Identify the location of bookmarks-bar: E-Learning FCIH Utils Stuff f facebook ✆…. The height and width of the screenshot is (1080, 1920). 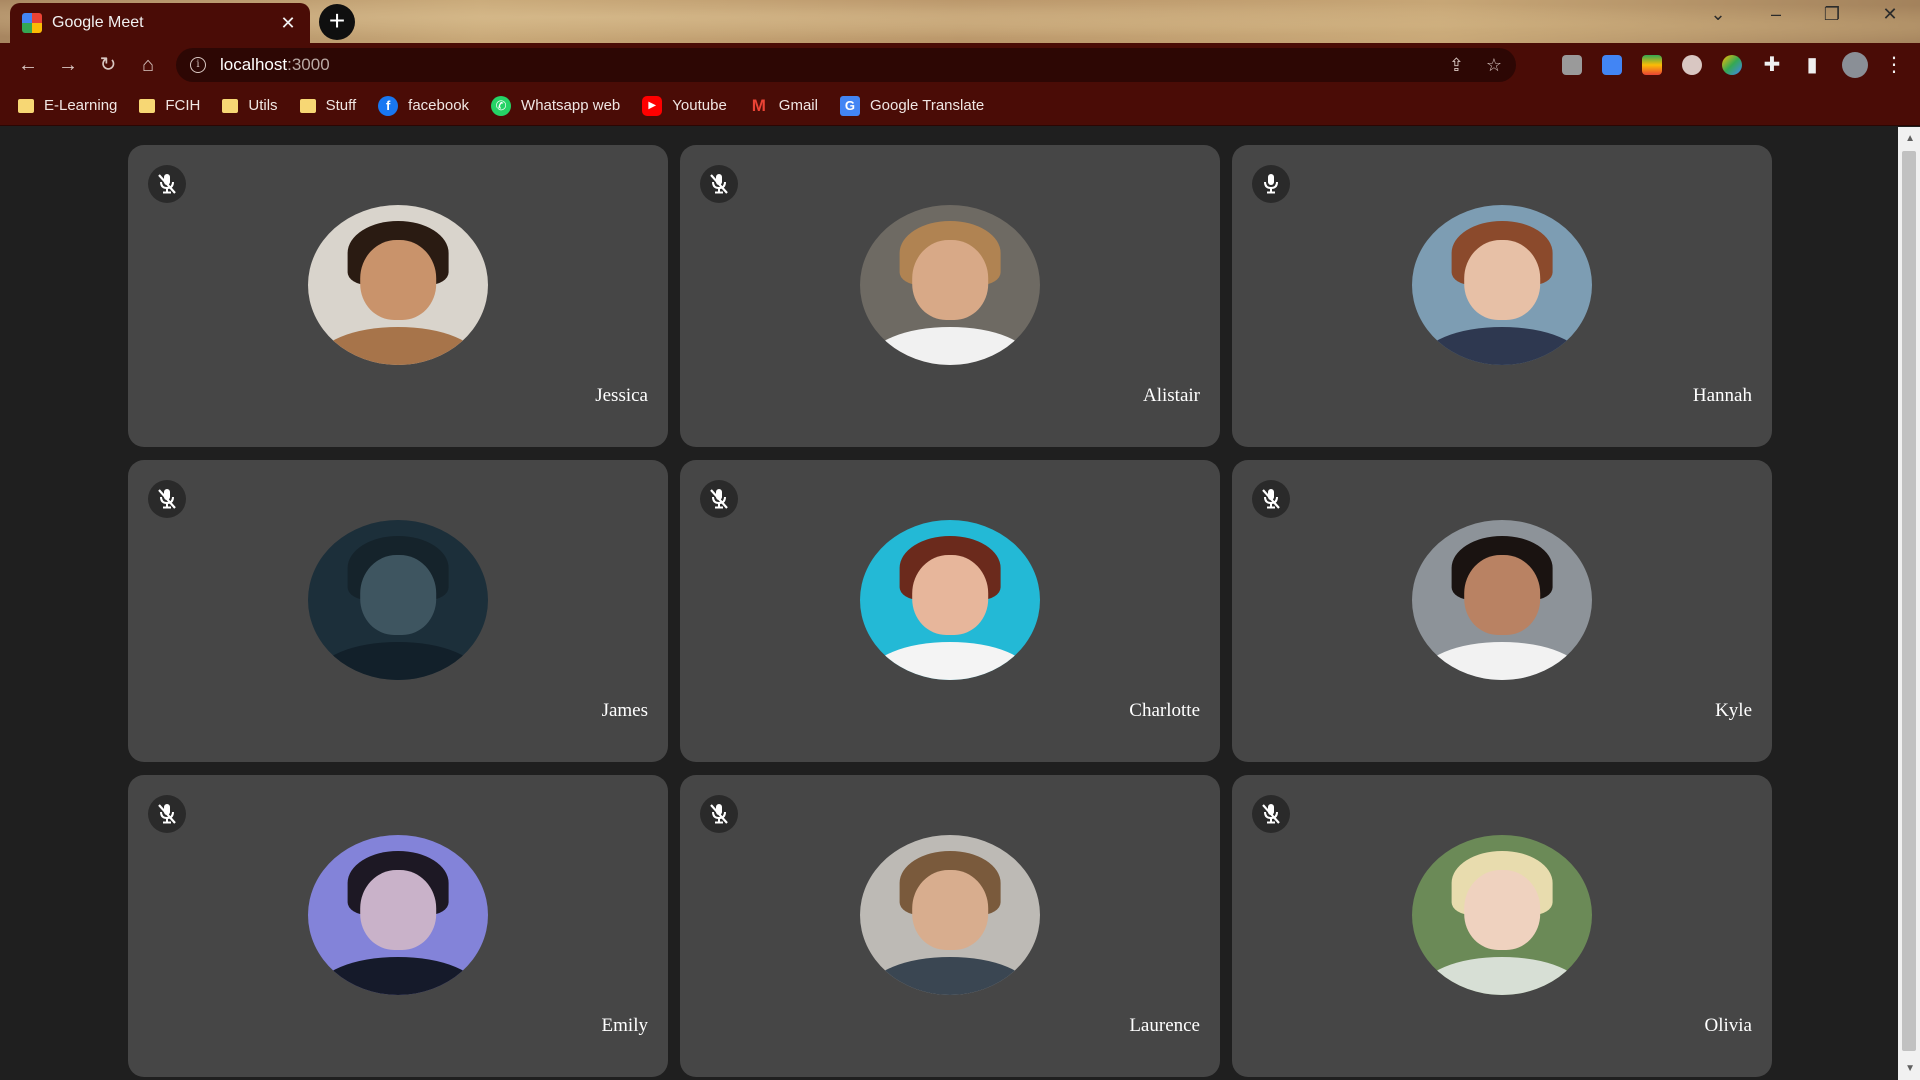
(960, 106).